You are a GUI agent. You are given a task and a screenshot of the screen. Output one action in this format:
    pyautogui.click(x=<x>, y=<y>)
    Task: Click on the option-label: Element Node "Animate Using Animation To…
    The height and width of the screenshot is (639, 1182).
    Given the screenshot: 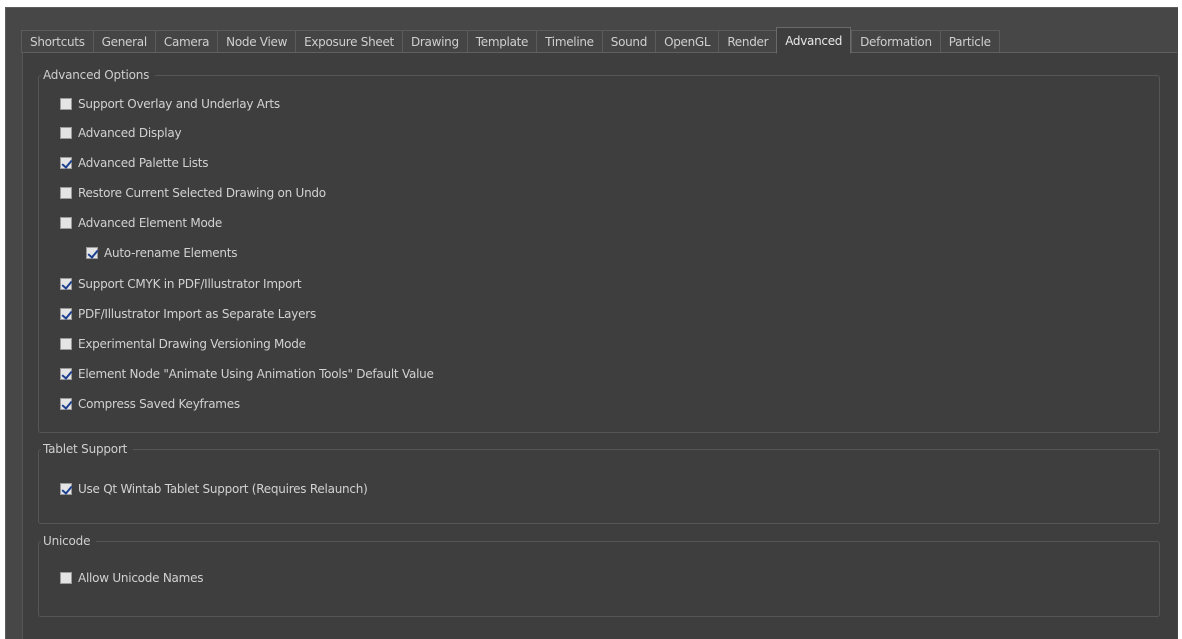 What is the action you would take?
    pyautogui.click(x=256, y=374)
    